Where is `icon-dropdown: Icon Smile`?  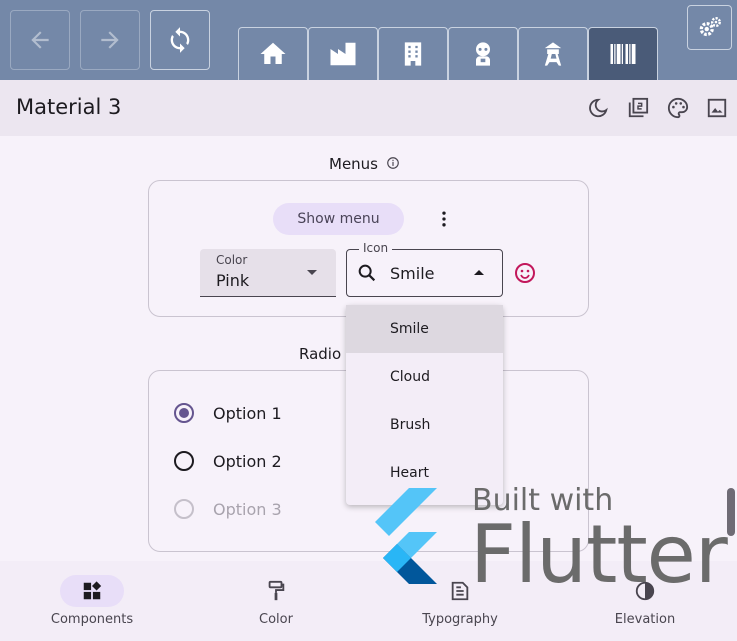 icon-dropdown: Icon Smile is located at coordinates (424, 269).